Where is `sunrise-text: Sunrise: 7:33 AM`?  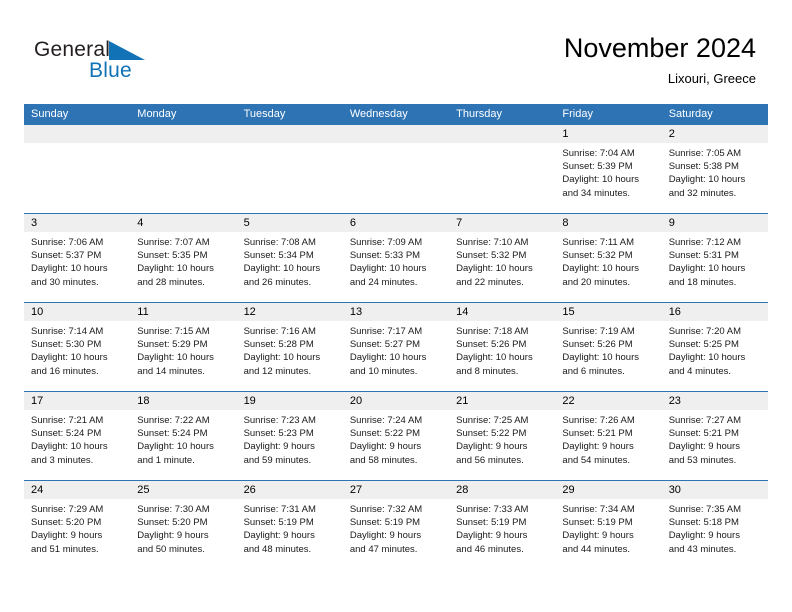
sunrise-text: Sunrise: 7:33 AM is located at coordinates (492, 509).